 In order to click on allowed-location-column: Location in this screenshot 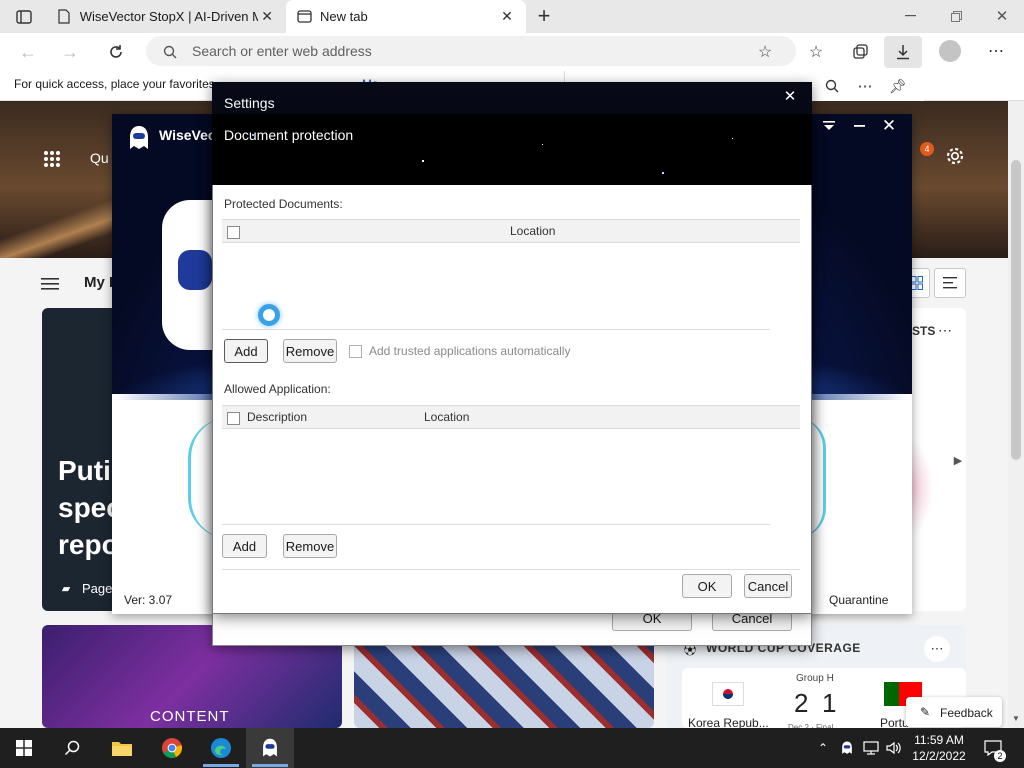, I will do `click(447, 417)`.